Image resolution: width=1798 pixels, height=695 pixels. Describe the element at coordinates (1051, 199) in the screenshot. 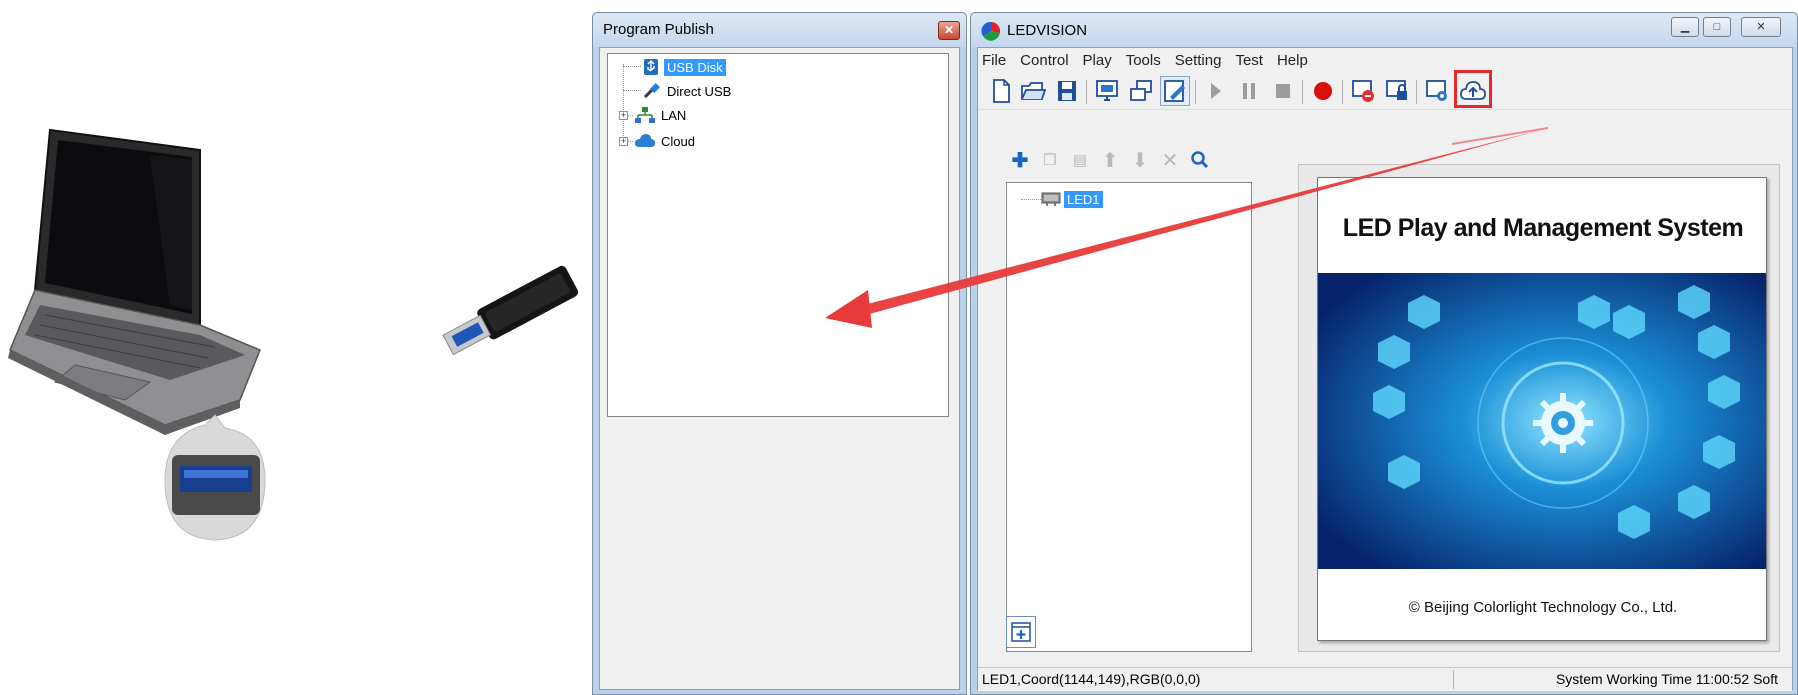

I see `led-screen-icon` at that location.